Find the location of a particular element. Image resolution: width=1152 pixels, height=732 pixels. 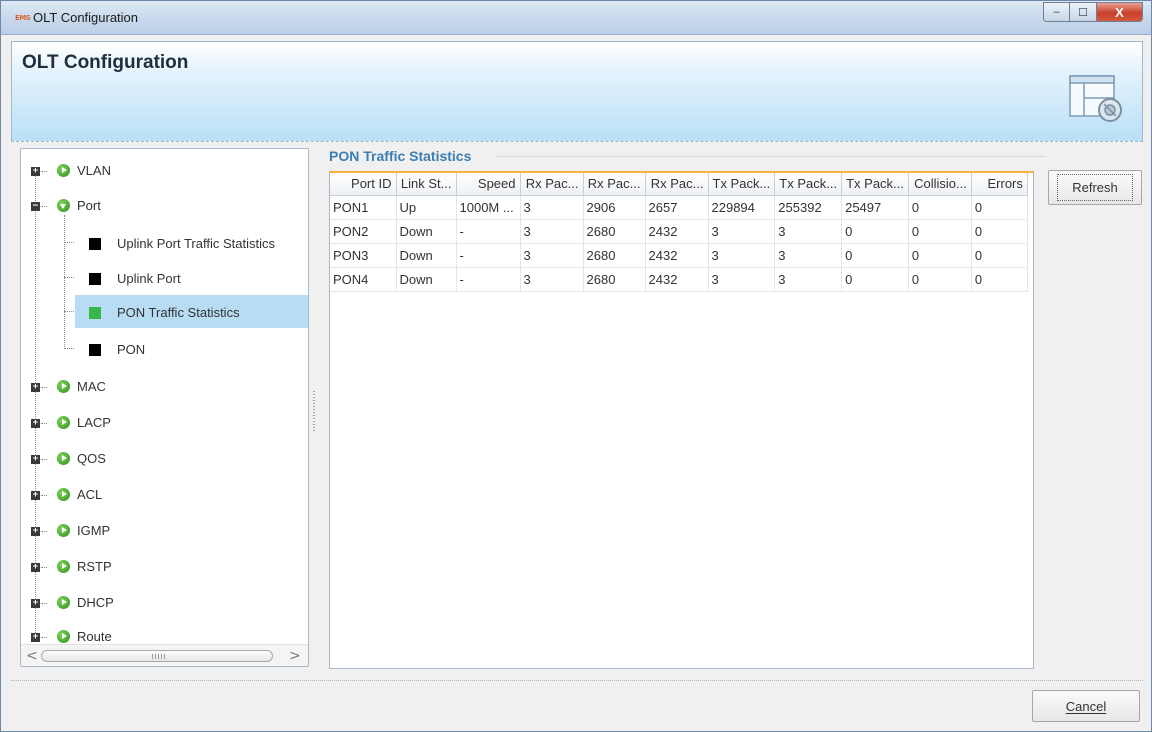

tree-item-label: Uplink Port is located at coordinates (149, 278).